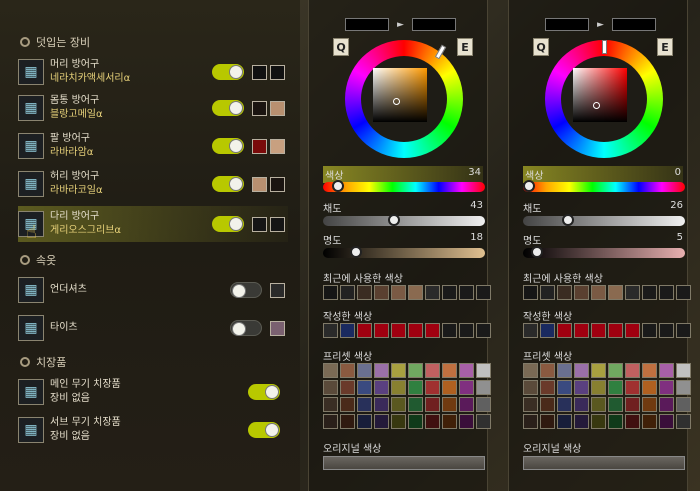 This screenshot has width=700, height=491. I want to click on equipment-row: ▦ 언더셔츠, so click(153, 290).